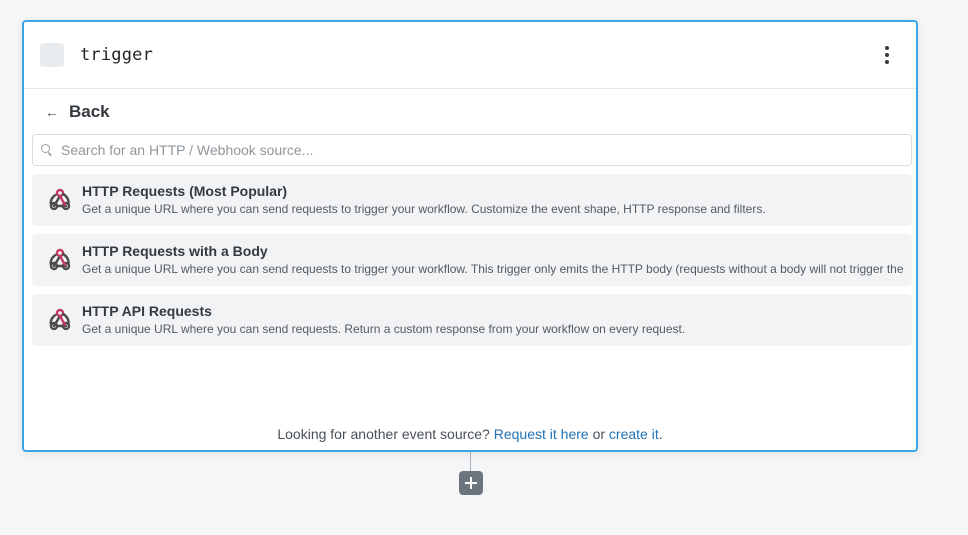 This screenshot has width=968, height=535. I want to click on back-label: Back, so click(89, 111).